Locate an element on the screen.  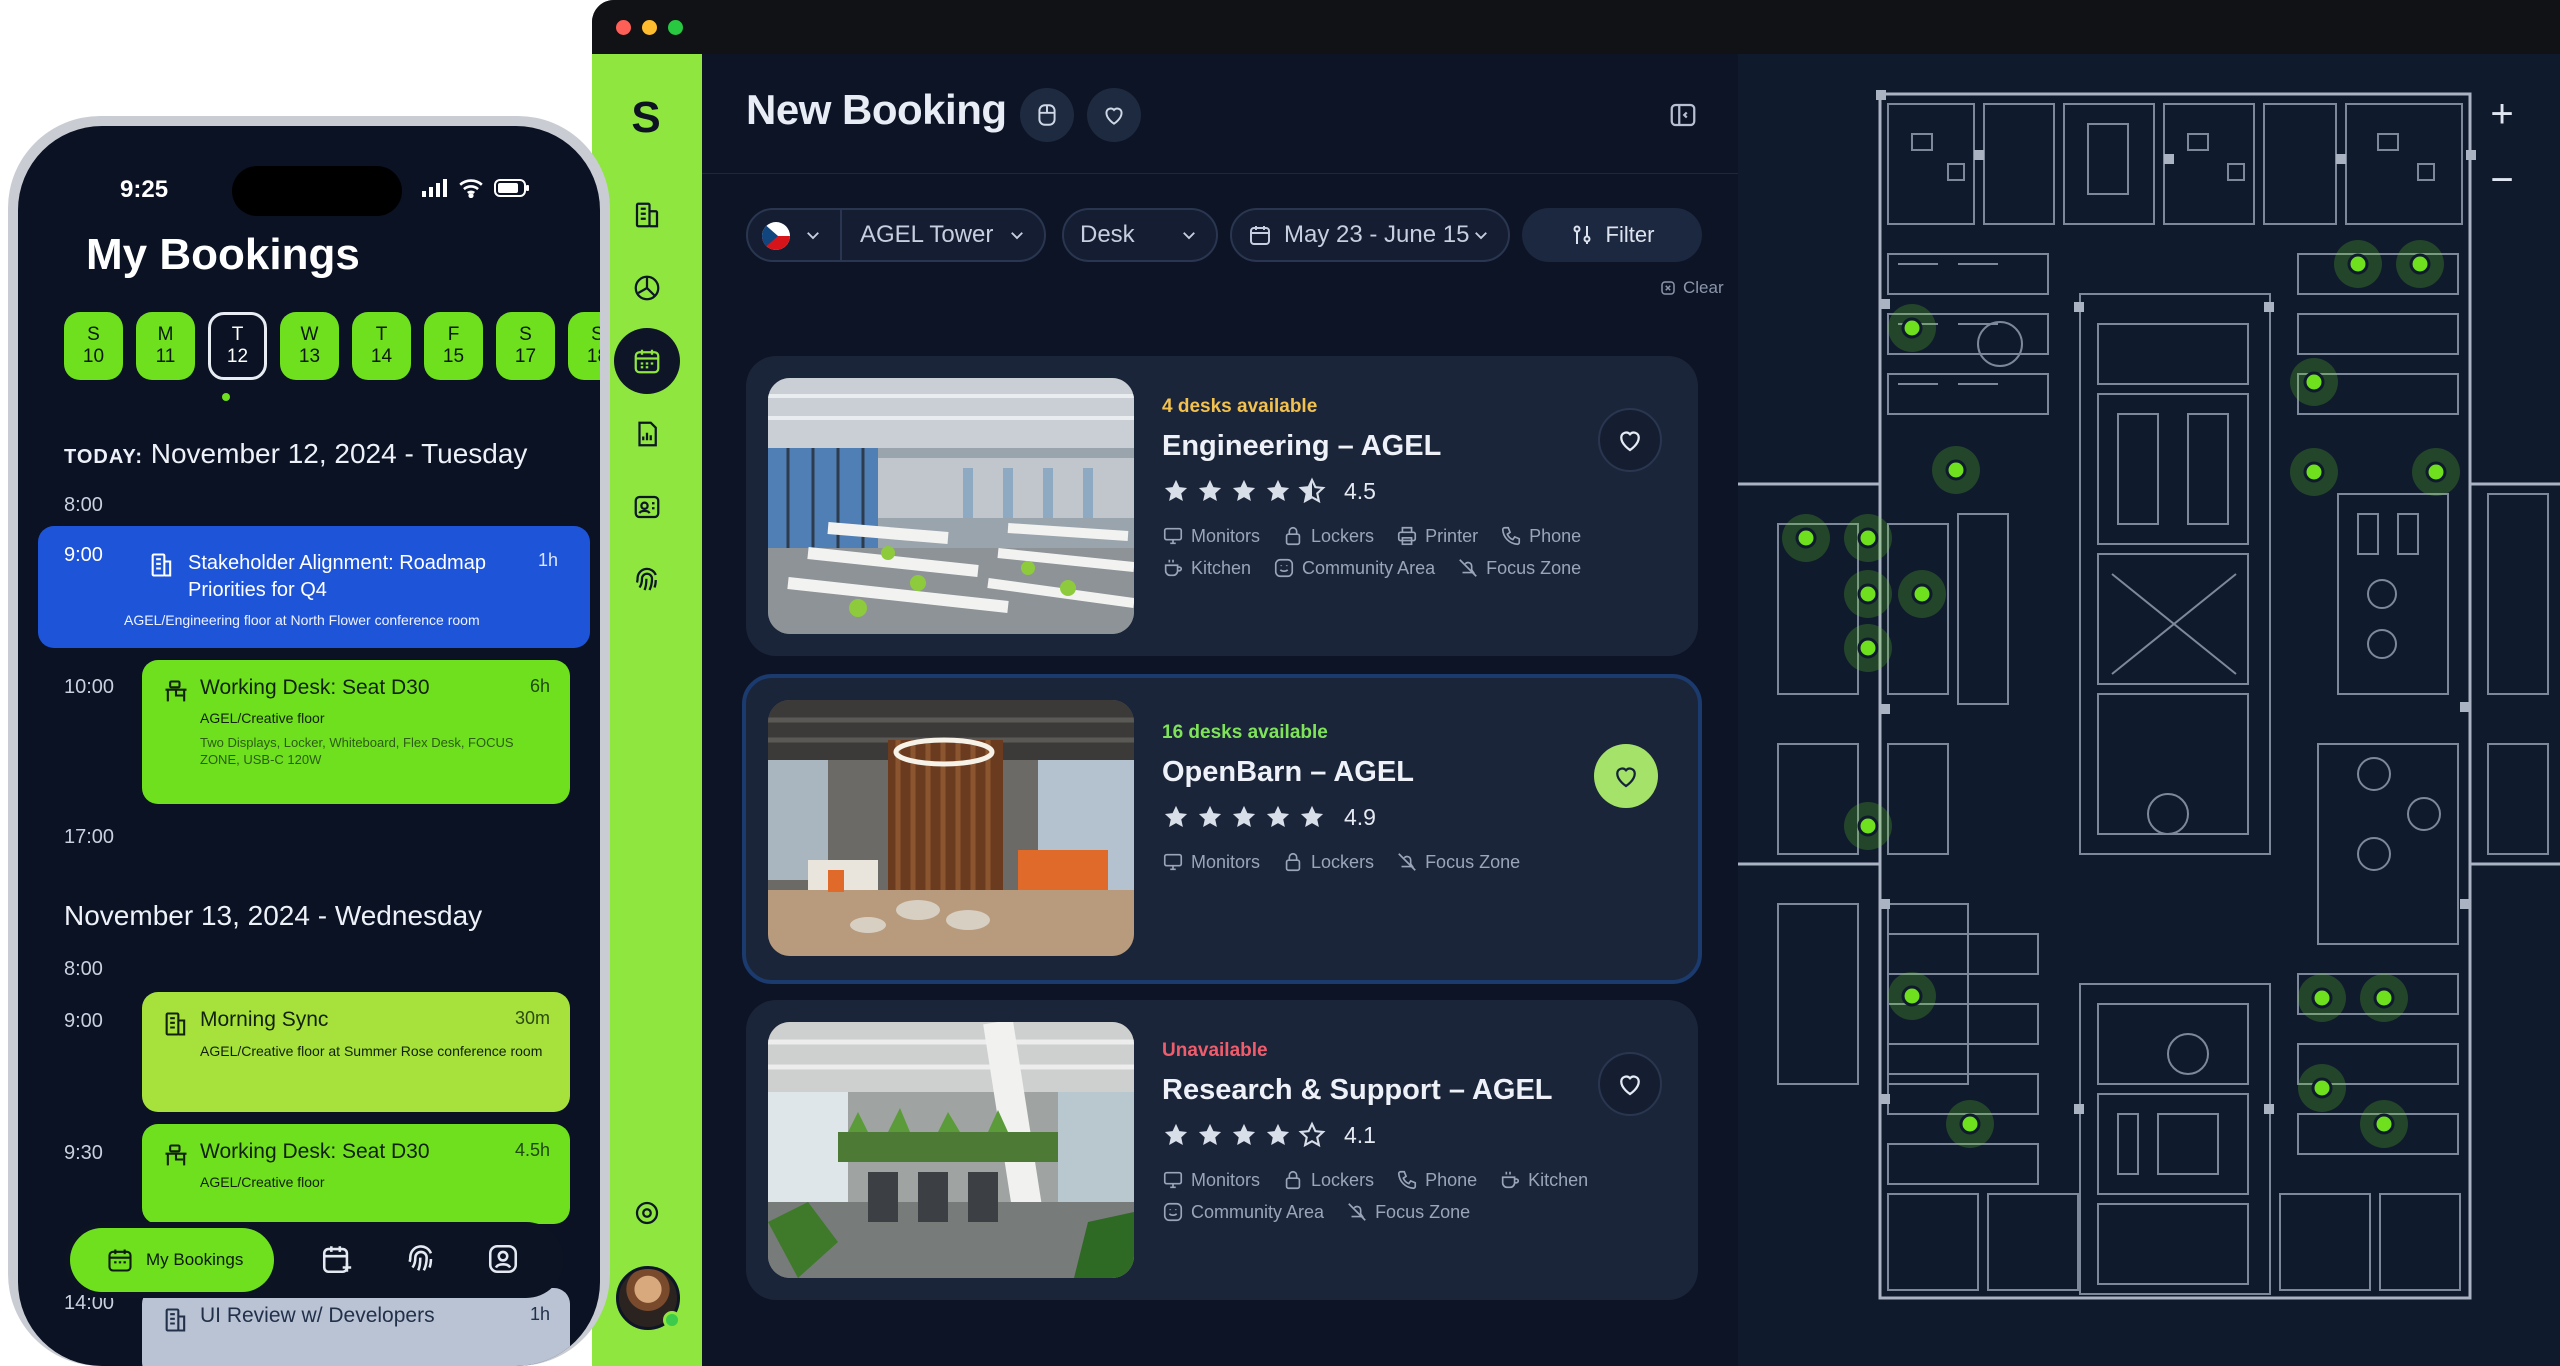
clear-filters-label: Clear is located at coordinates (1703, 287).